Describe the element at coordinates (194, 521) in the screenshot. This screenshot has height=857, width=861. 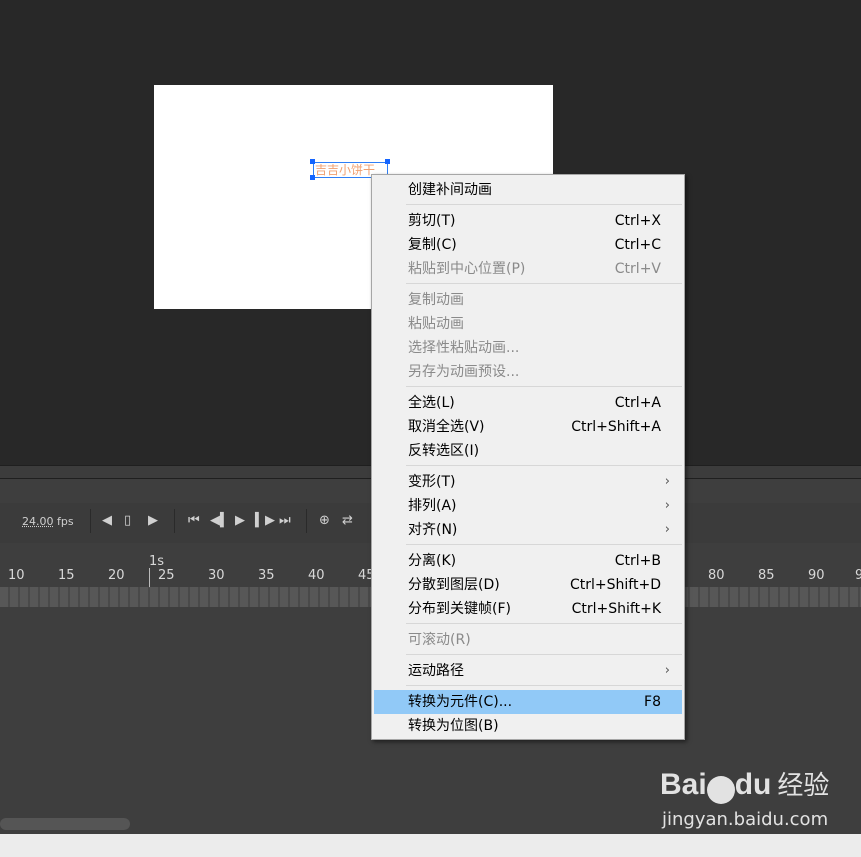
I see `go-to-first-frame-icon: ⏮` at that location.